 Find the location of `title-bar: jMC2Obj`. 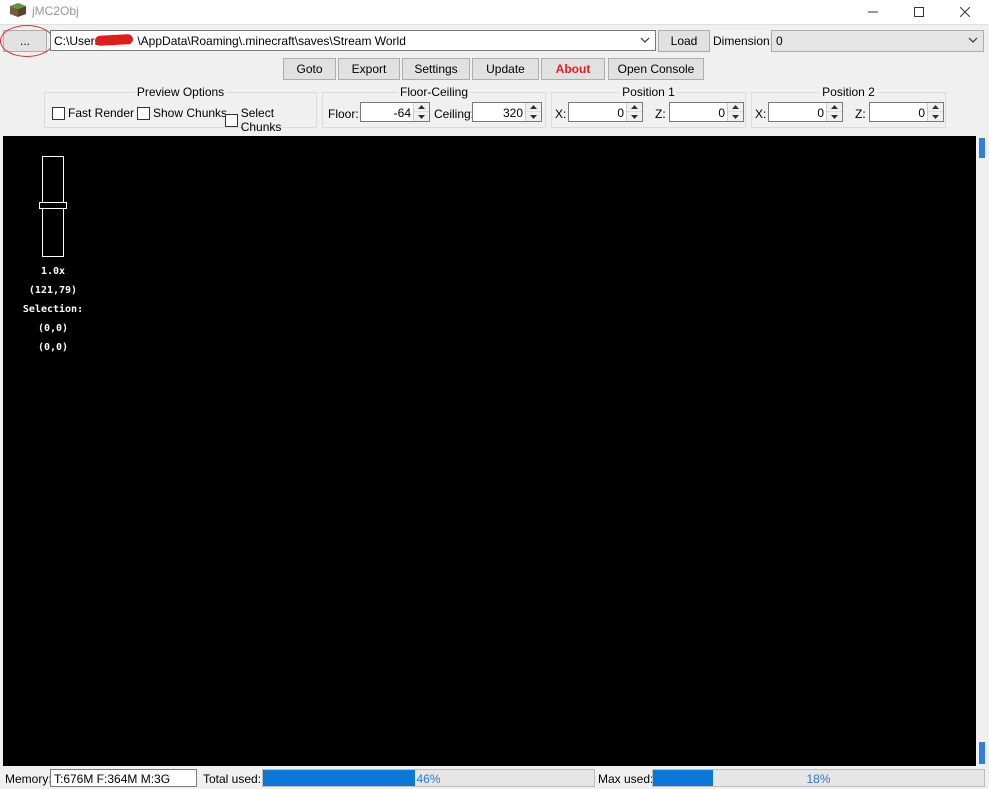

title-bar: jMC2Obj is located at coordinates (494, 12).